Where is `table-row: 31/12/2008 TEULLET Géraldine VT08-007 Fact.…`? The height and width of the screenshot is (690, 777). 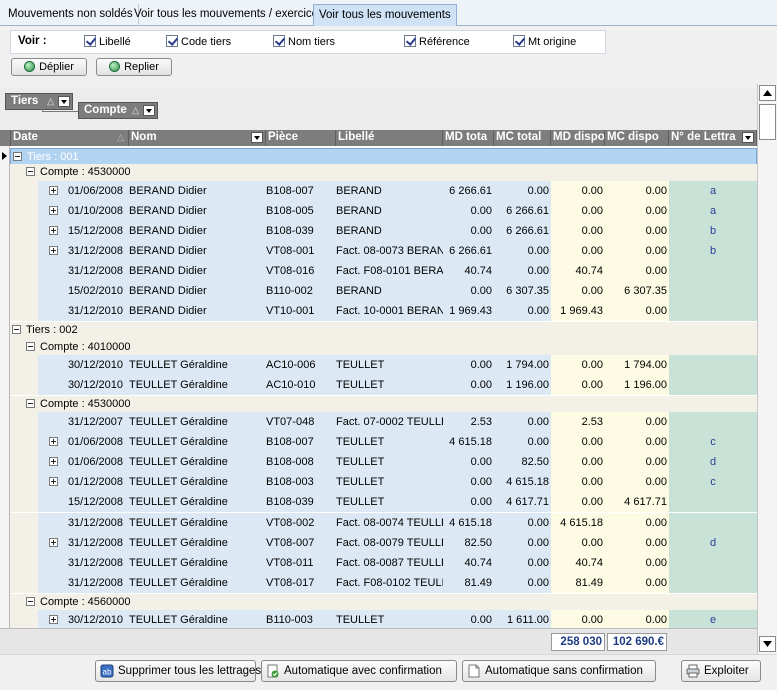 table-row: 31/12/2008 TEULLET Géraldine VT08-007 Fact.… is located at coordinates (383, 543).